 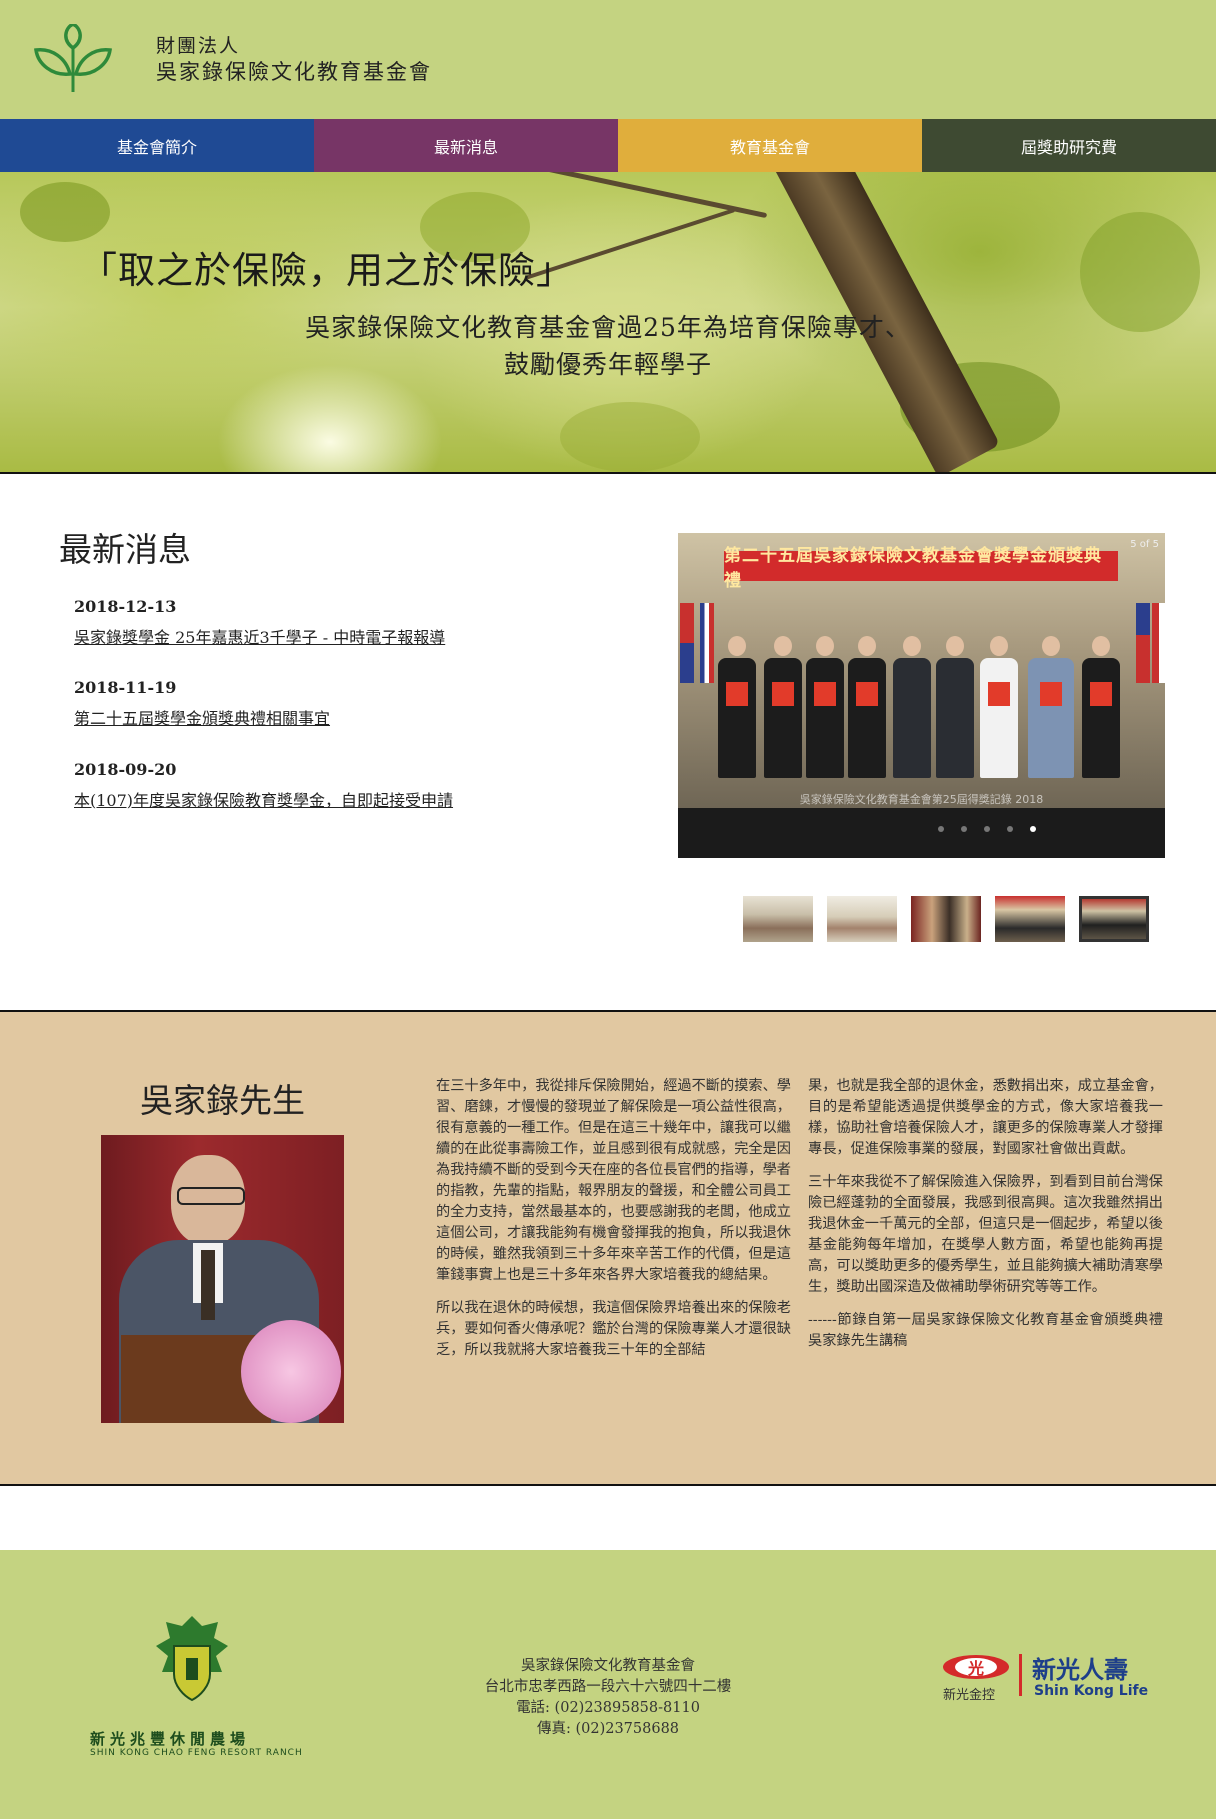 What do you see at coordinates (921, 799) in the screenshot?
I see `slide-caption: 吳家錄保險文化教育基金會第25屆得獎記錄 2018` at bounding box center [921, 799].